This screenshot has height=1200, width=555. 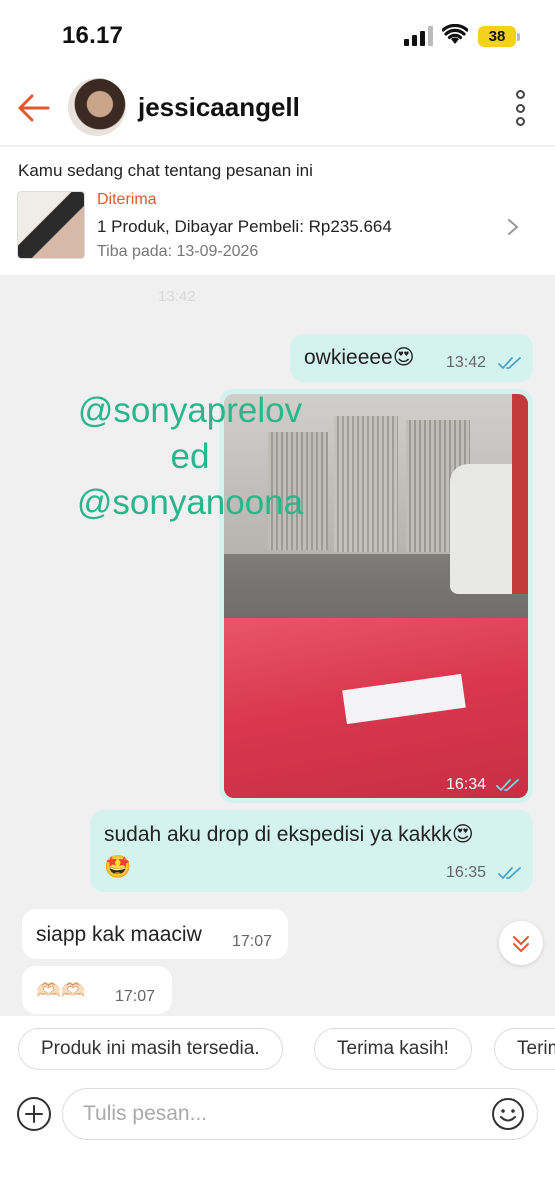 What do you see at coordinates (34, 1114) in the screenshot?
I see `add-attachment-icon` at bounding box center [34, 1114].